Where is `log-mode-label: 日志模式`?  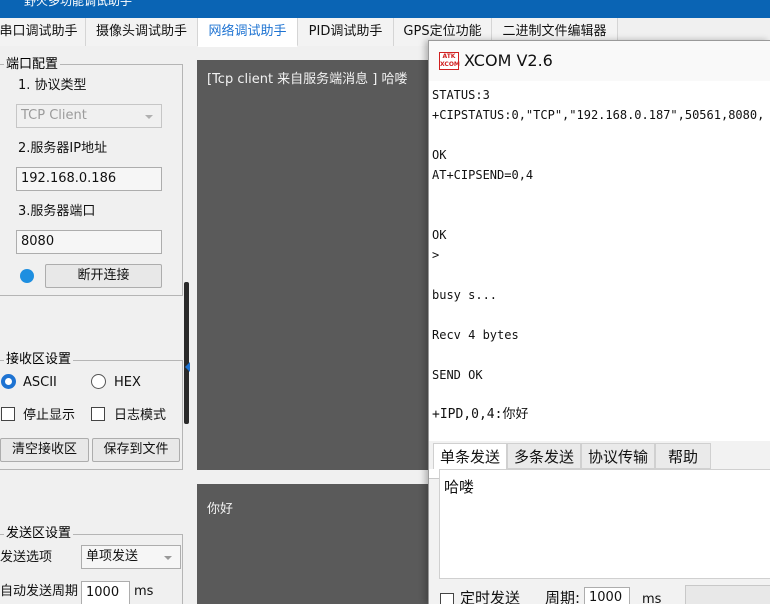
log-mode-label: 日志模式 is located at coordinates (140, 415).